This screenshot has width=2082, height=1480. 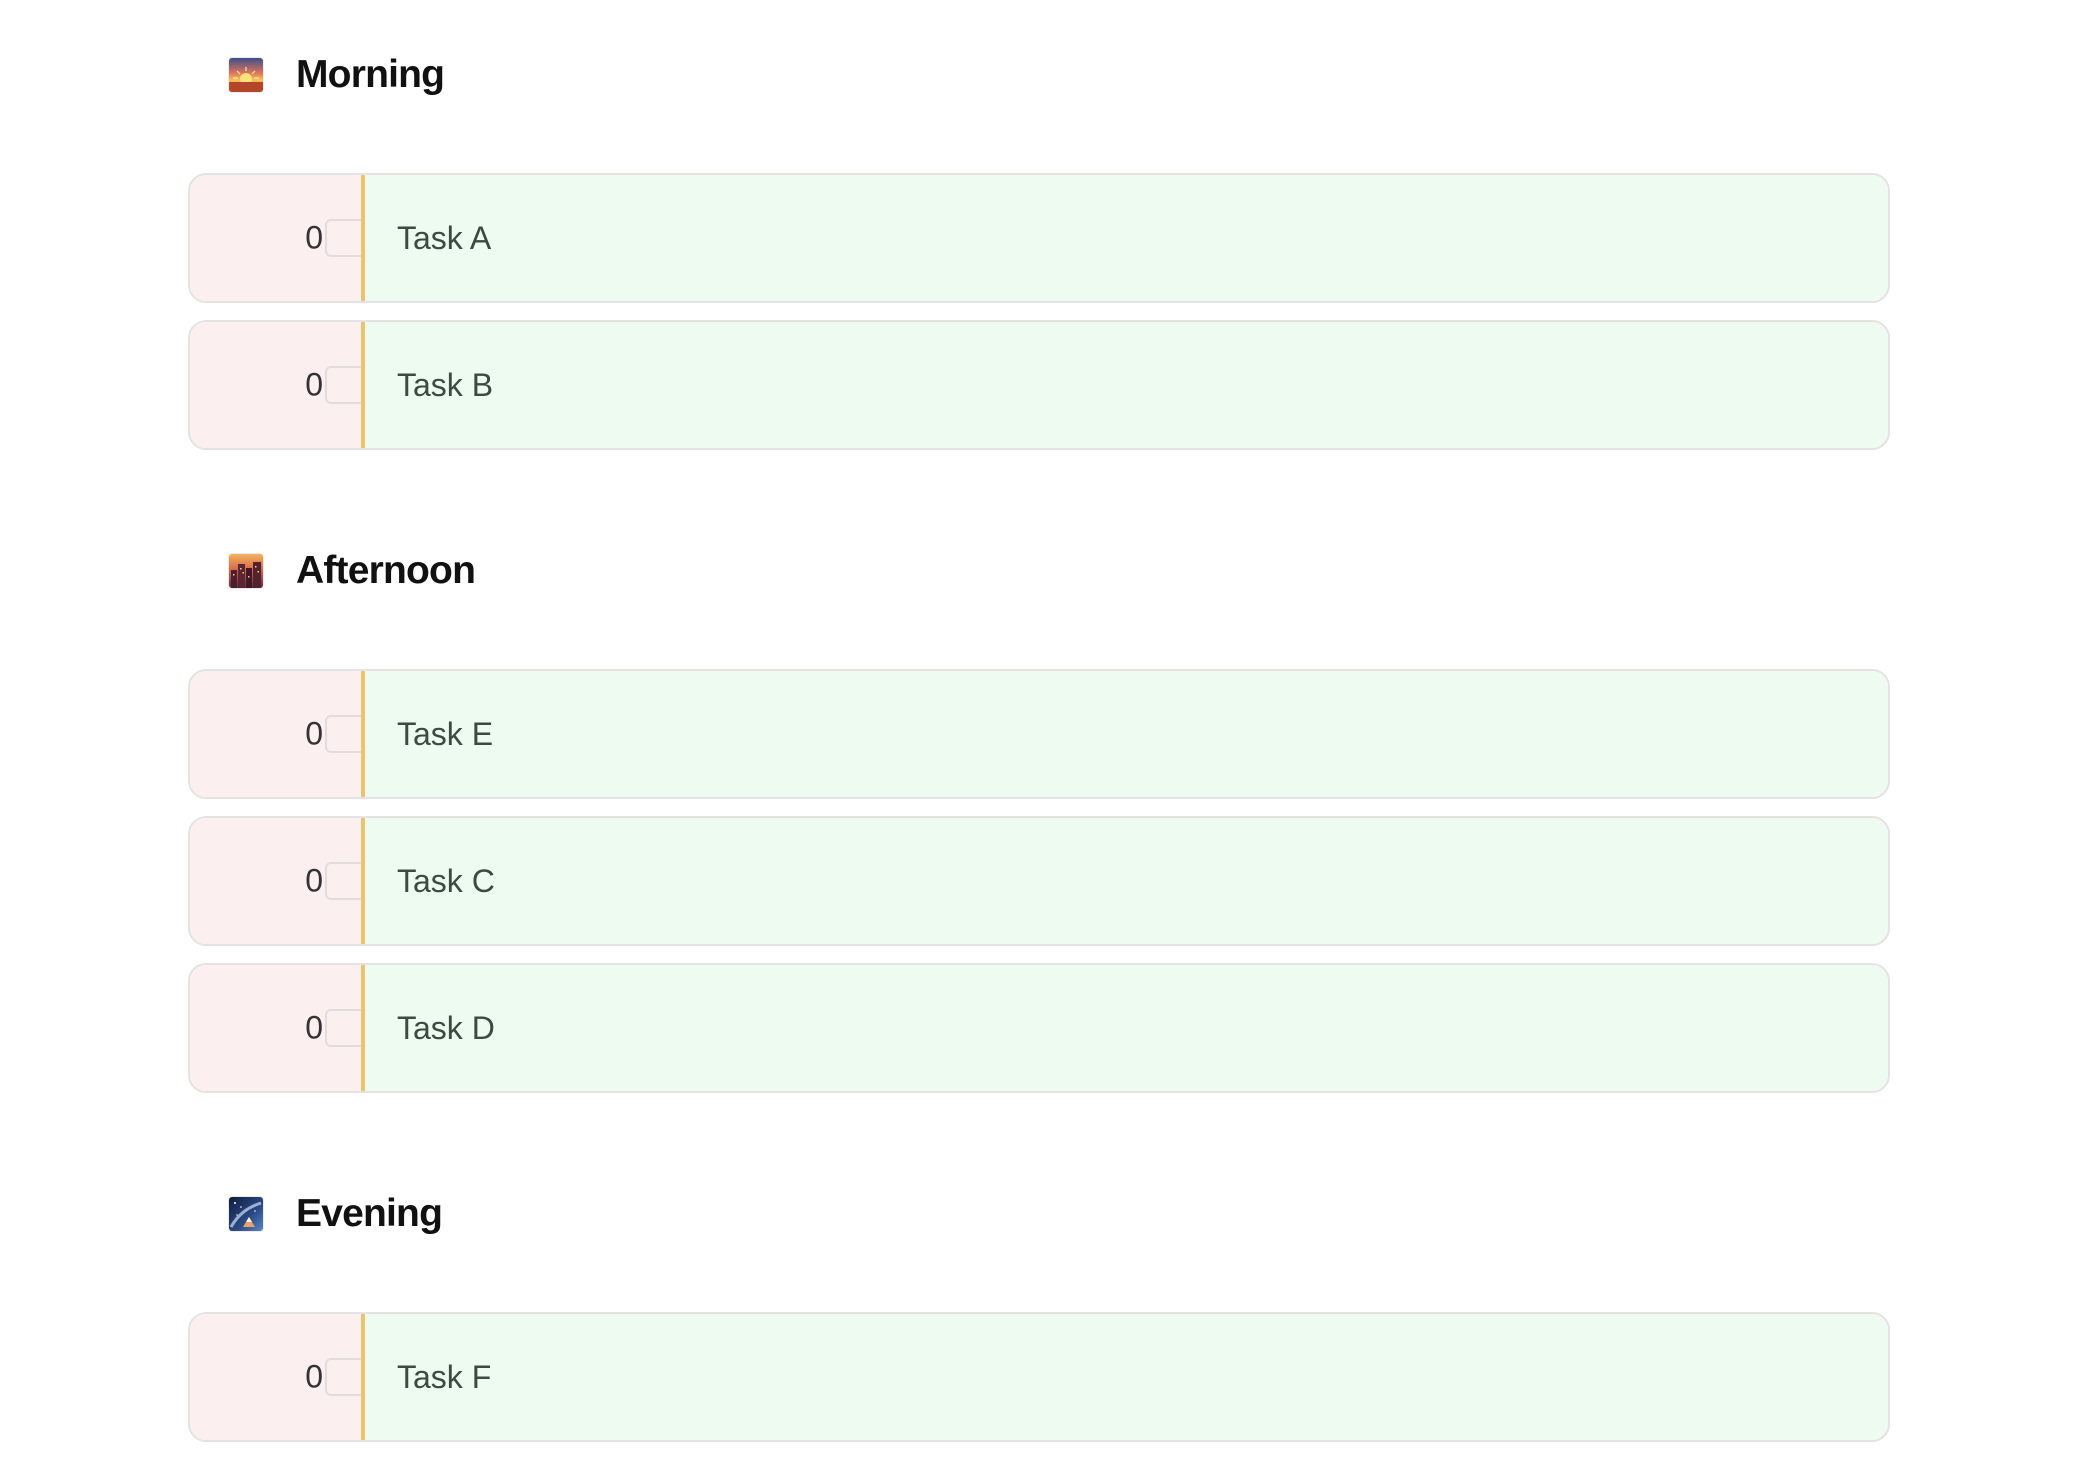 I want to click on task-label: Task B, so click(x=445, y=384).